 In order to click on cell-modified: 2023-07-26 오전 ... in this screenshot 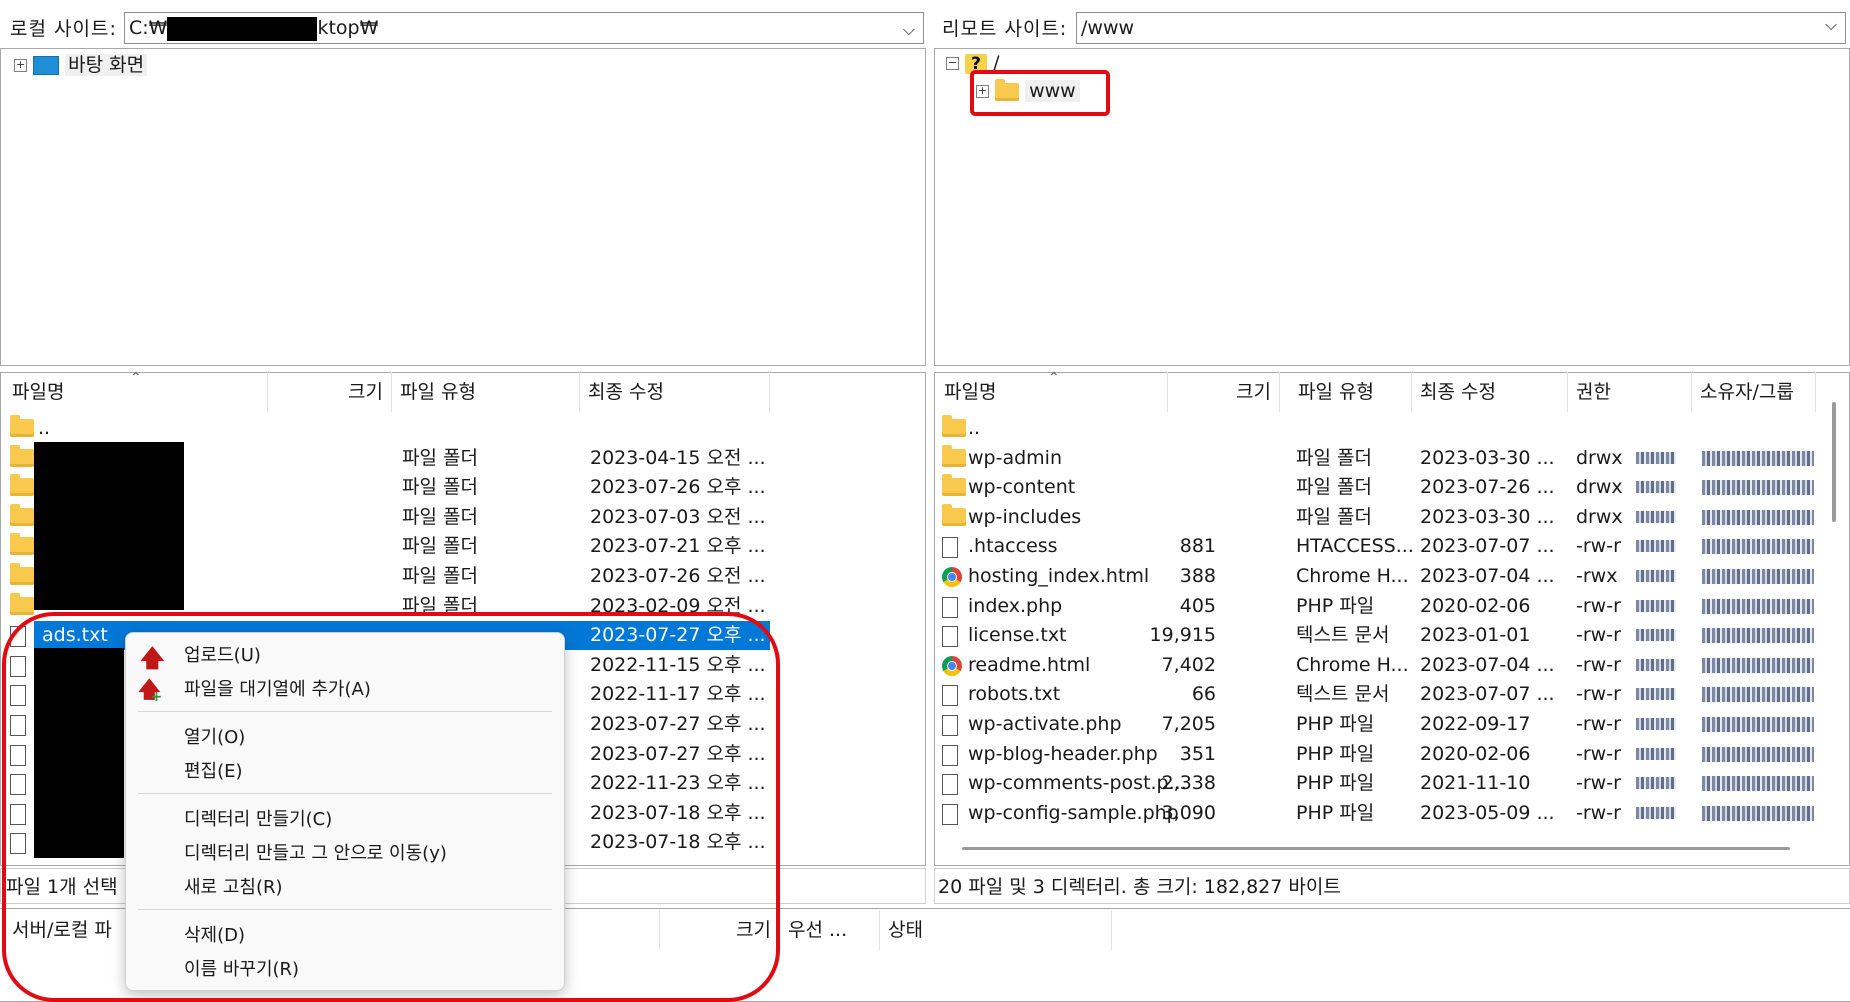, I will do `click(678, 576)`.